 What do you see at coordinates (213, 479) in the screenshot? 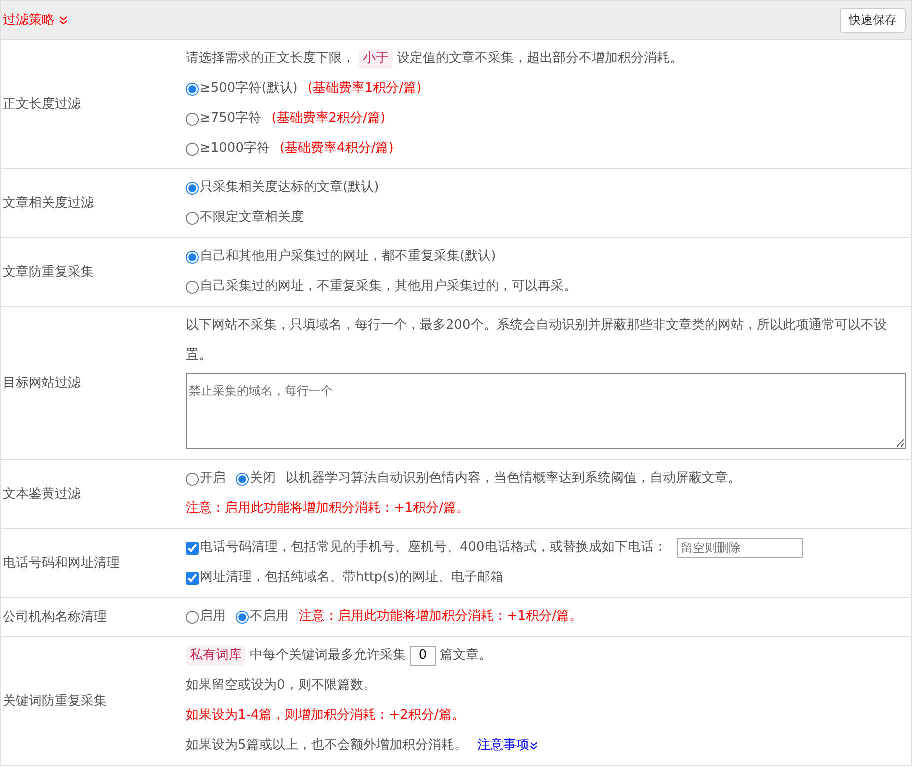
I see `radio-label: 开启` at bounding box center [213, 479].